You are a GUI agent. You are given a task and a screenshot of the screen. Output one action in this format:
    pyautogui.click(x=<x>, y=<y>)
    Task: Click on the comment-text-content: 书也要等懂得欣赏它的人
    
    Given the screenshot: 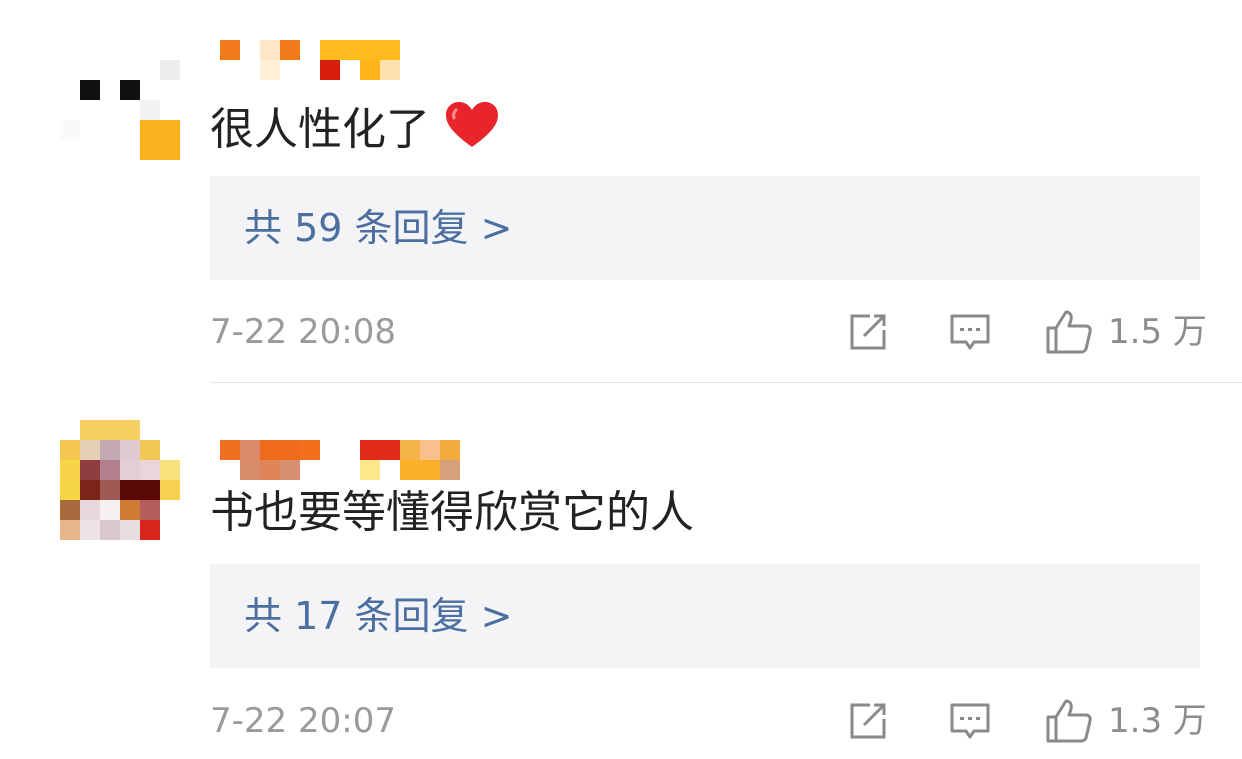 What is the action you would take?
    pyautogui.click(x=452, y=512)
    